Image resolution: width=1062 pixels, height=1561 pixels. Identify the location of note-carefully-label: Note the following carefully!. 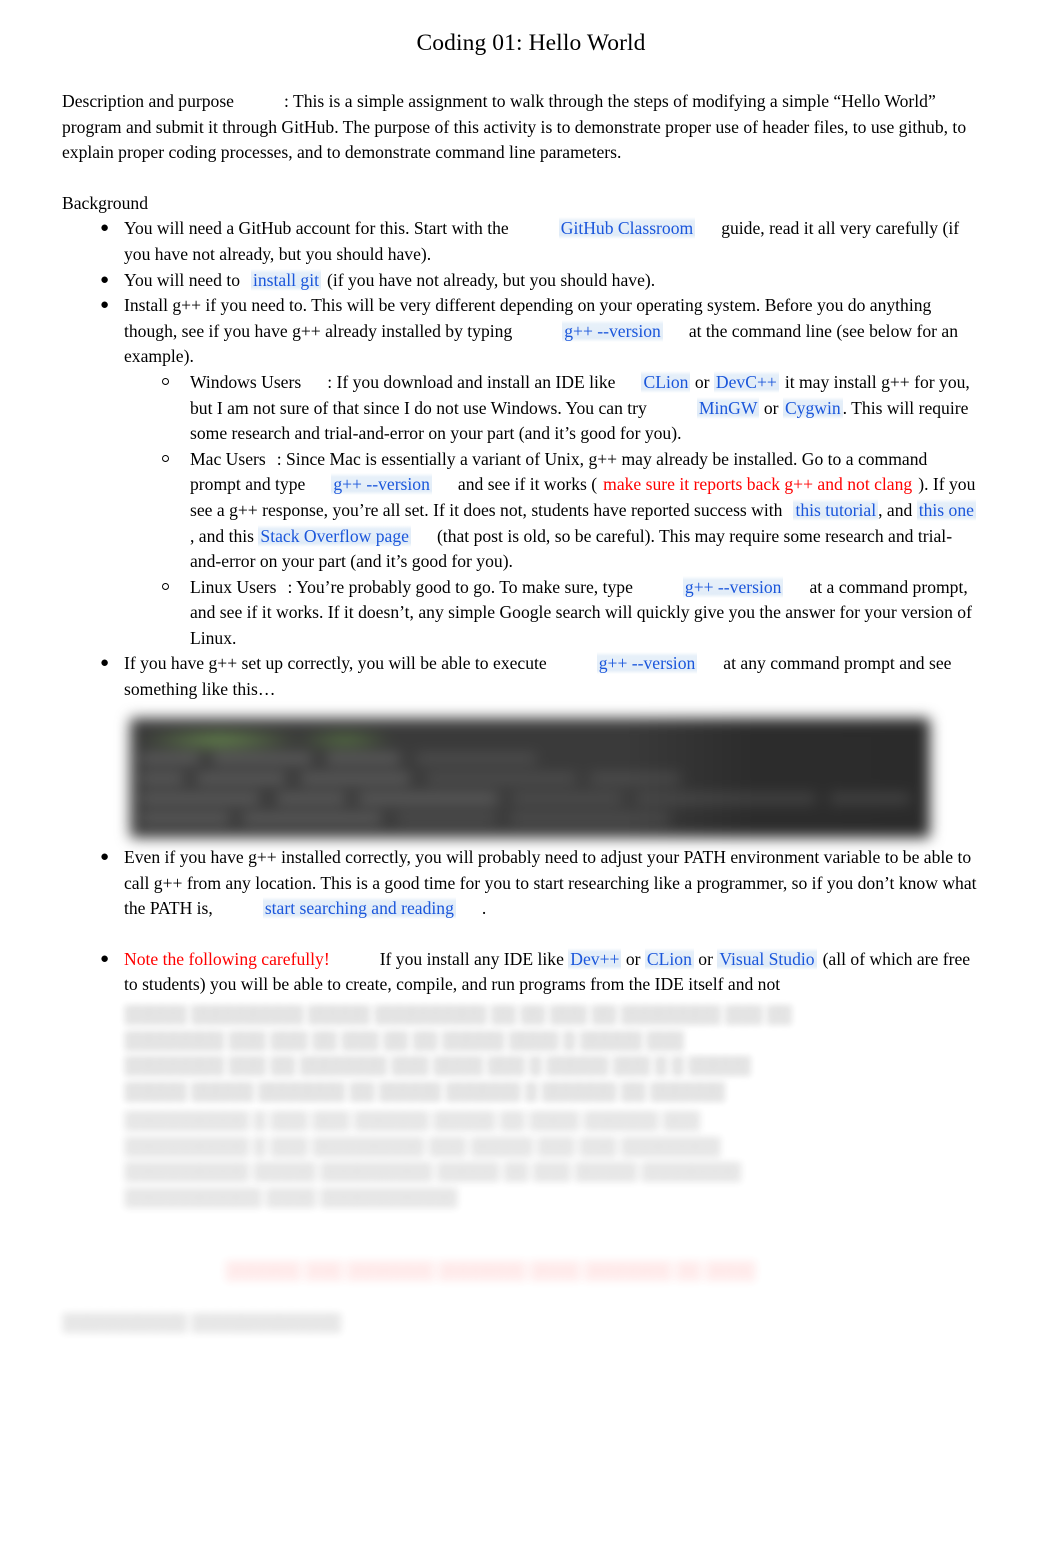
(227, 958).